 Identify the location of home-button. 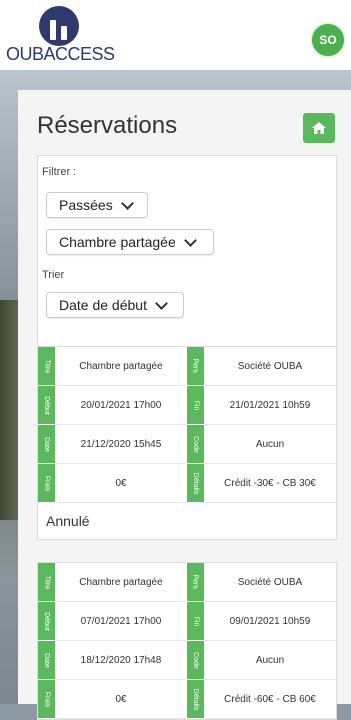
(319, 128).